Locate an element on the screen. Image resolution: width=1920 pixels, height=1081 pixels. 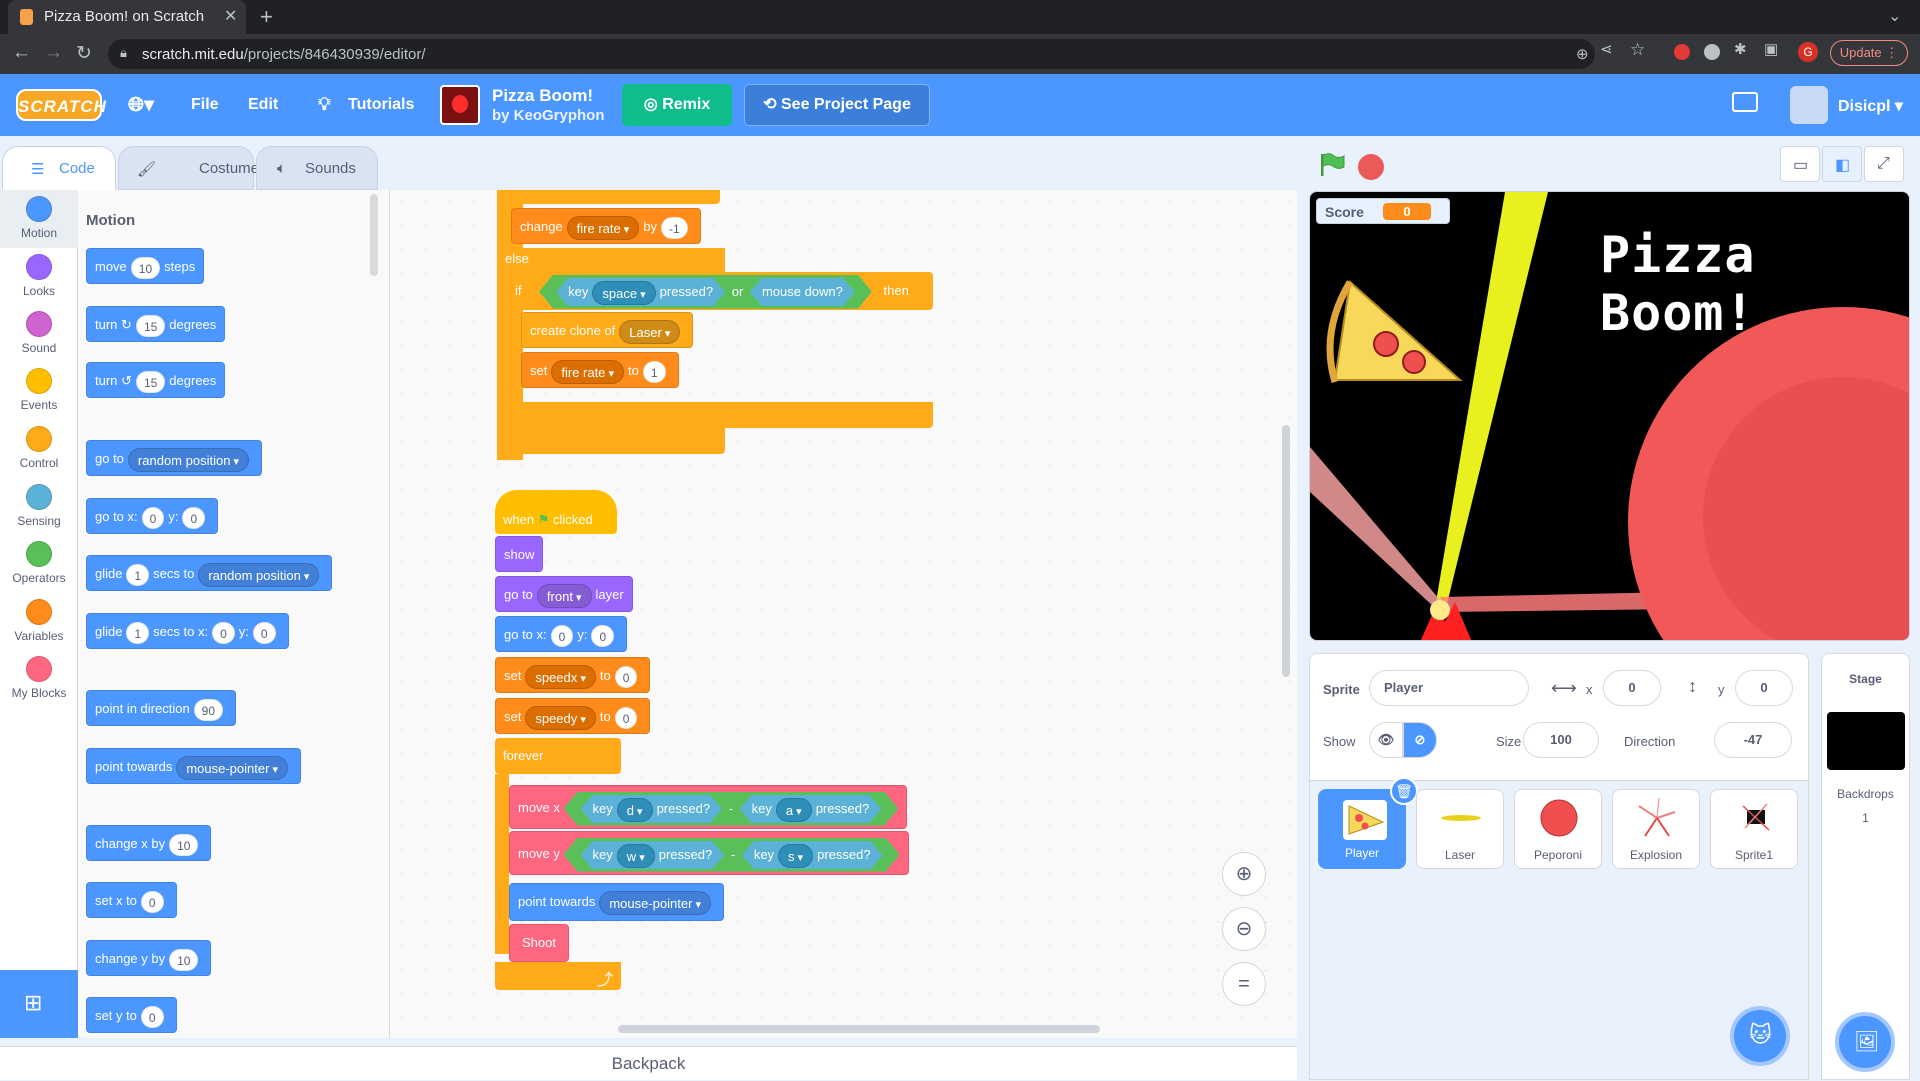
category-variables: Variables is located at coordinates (39, 622).